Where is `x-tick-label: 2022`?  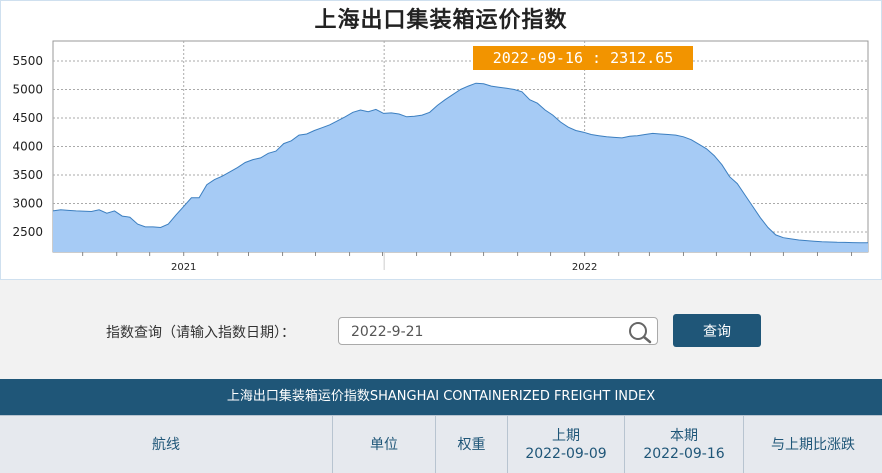 x-tick-label: 2022 is located at coordinates (584, 267).